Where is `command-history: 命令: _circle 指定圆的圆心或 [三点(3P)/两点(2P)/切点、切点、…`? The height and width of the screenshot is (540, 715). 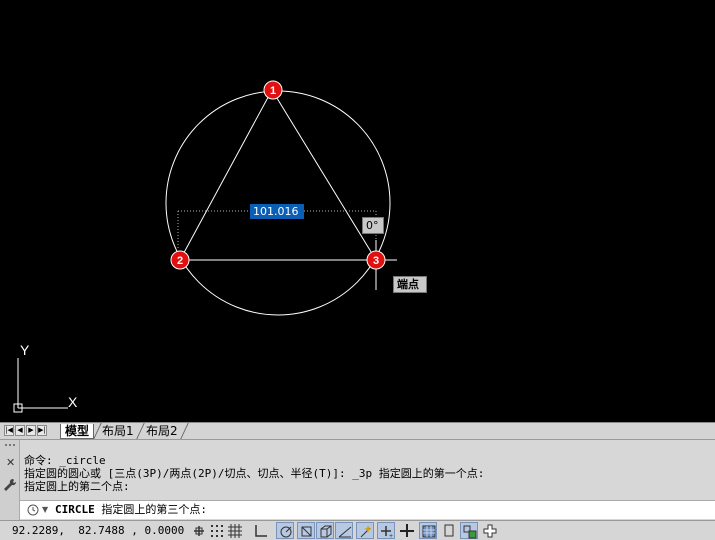 command-history: 命令: _circle 指定圆的圆心或 [三点(3P)/两点(2P)/切点、切点、… is located at coordinates (254, 473).